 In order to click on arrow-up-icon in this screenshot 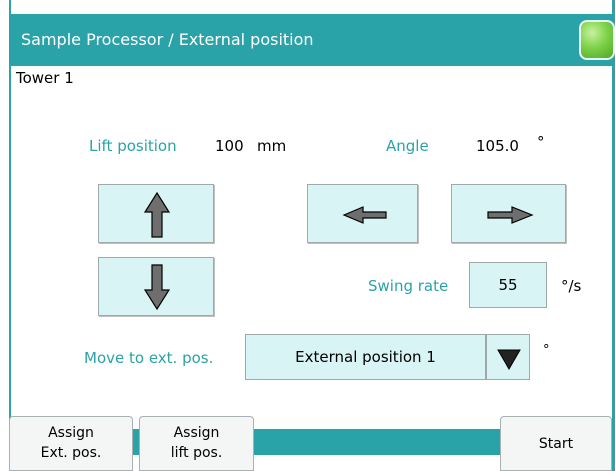, I will do `click(157, 214)`.